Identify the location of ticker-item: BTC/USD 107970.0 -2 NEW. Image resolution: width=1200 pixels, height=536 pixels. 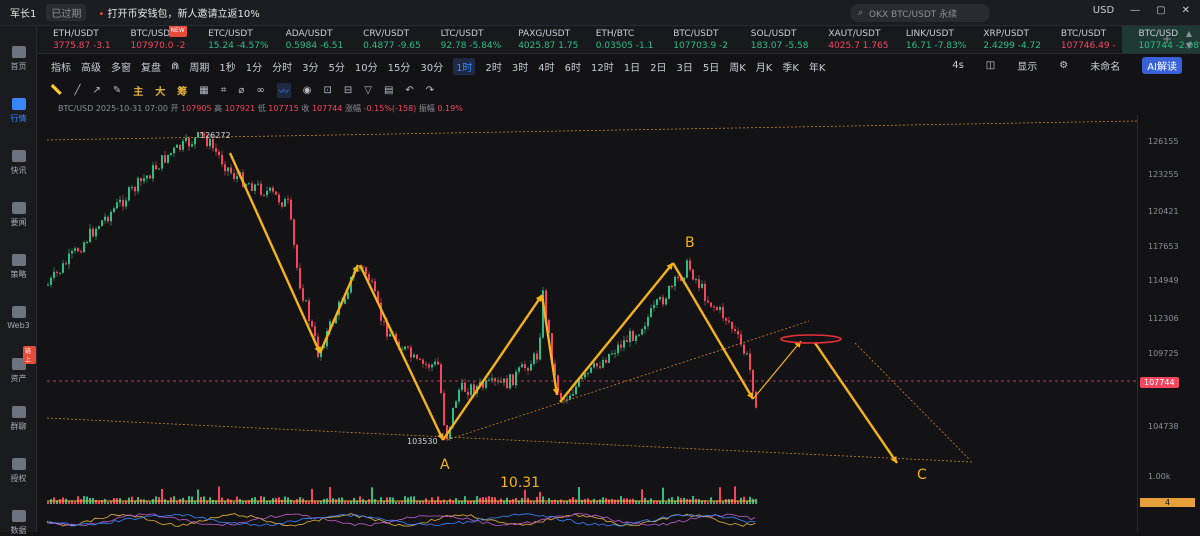
(154, 39).